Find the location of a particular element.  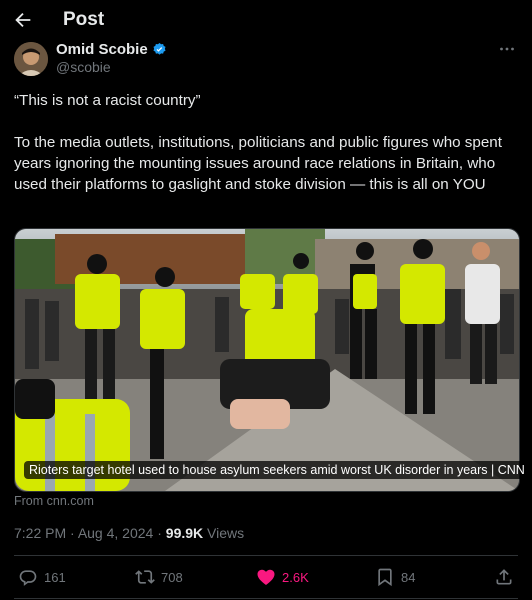

reply-button: 161 is located at coordinates (42, 577).